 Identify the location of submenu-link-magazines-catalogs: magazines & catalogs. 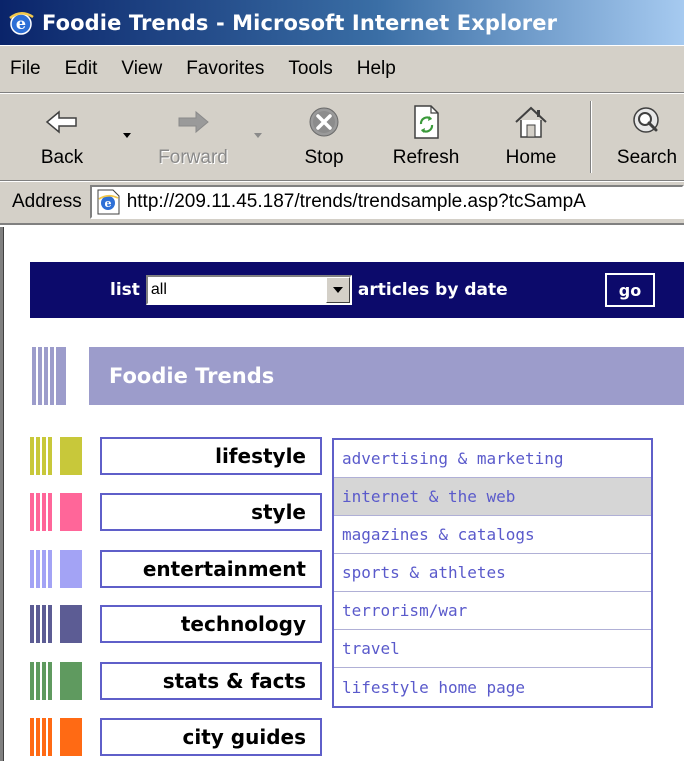
(492, 535).